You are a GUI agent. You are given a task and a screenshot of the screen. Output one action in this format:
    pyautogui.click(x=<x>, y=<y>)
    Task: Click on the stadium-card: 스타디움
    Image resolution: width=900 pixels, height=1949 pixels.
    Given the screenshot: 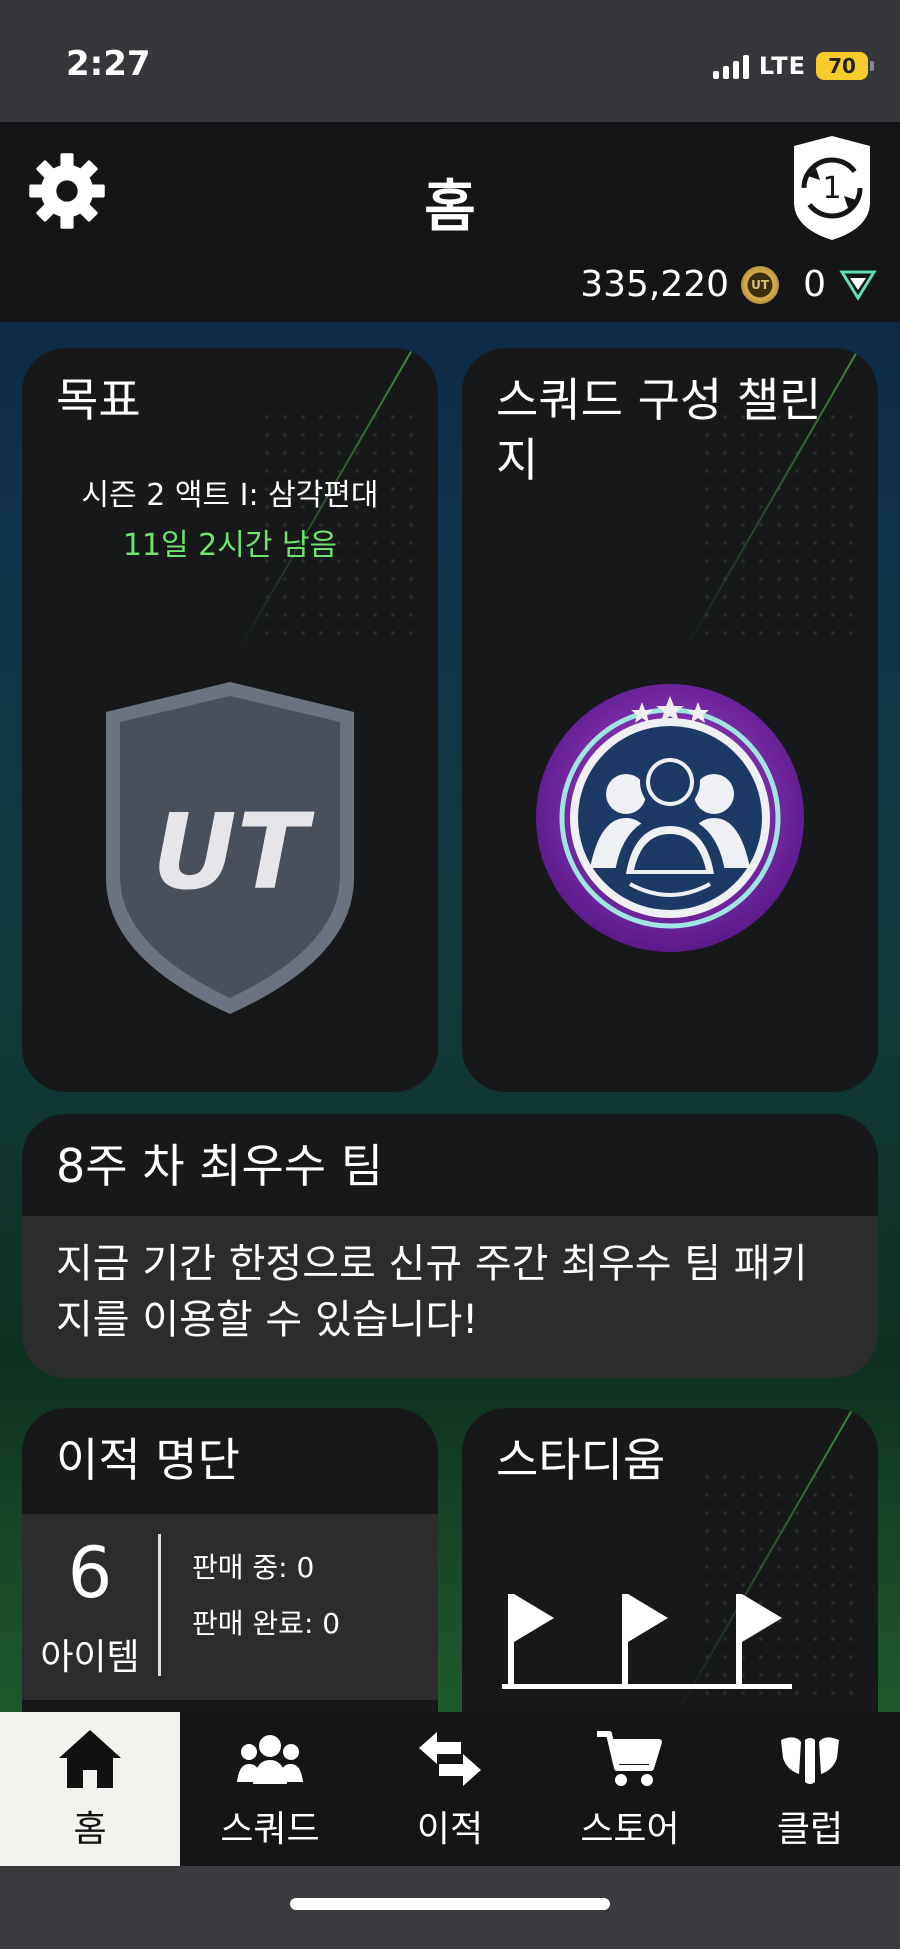 What is the action you would take?
    pyautogui.click(x=670, y=1560)
    